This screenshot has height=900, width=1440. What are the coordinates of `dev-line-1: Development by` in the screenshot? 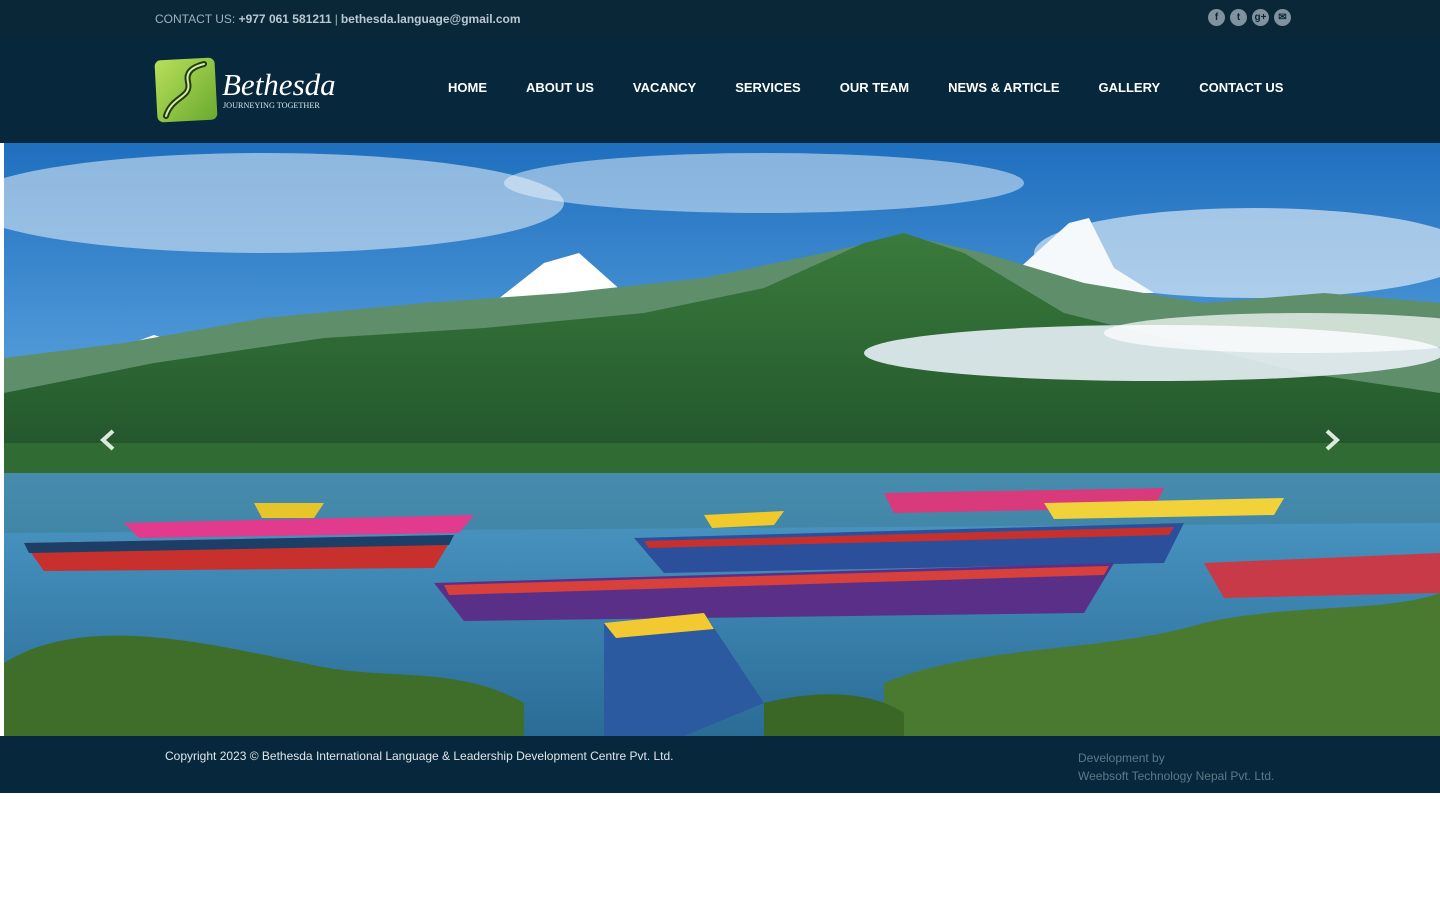 It's located at (1121, 758).